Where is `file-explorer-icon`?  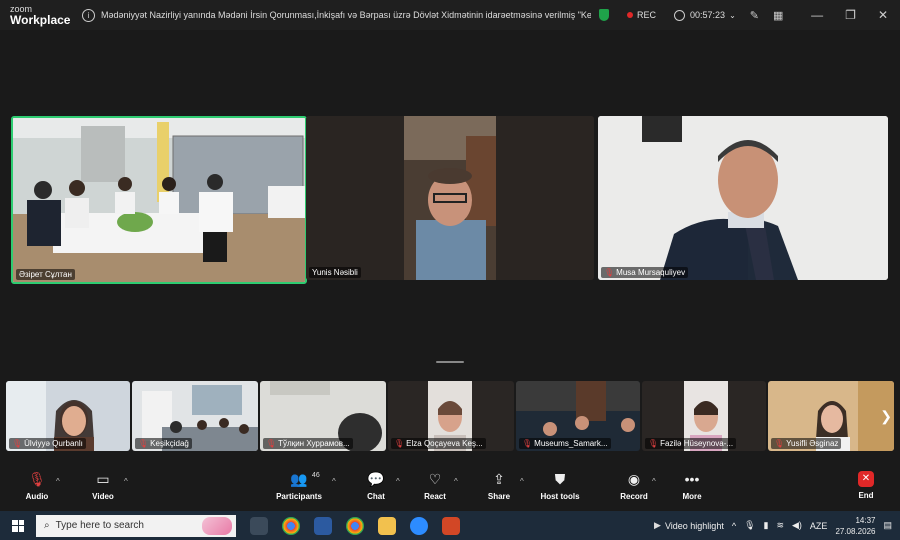 file-explorer-icon is located at coordinates (387, 525).